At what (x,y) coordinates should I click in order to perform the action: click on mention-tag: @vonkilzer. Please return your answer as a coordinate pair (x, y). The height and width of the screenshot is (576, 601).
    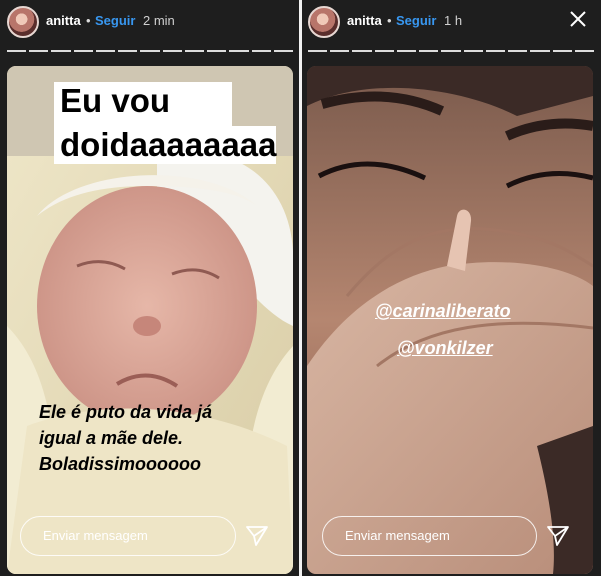
    Looking at the image, I should click on (445, 348).